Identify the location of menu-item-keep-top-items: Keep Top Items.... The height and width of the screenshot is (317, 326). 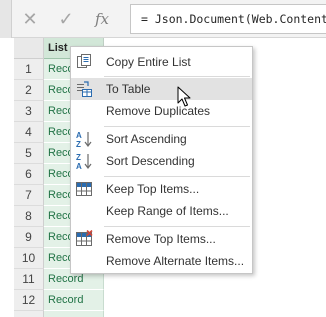
(161, 189).